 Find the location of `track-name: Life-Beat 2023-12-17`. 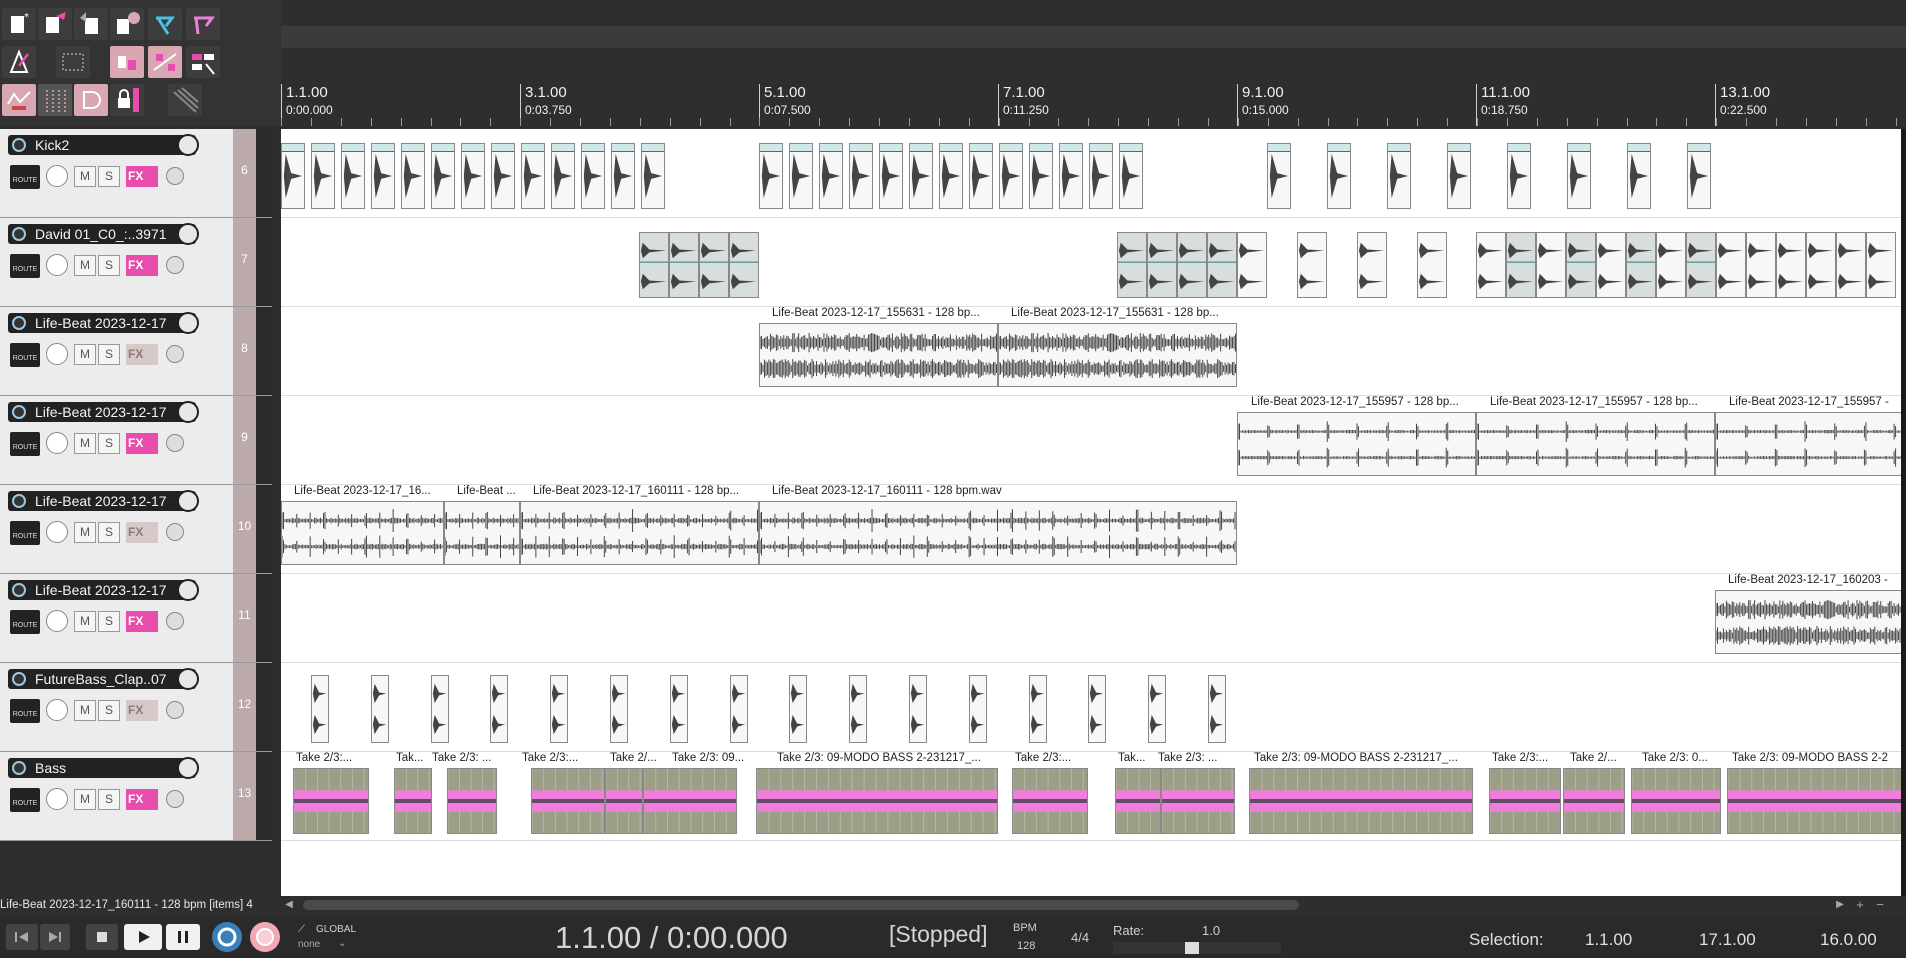

track-name: Life-Beat 2023-12-17 is located at coordinates (105, 412).